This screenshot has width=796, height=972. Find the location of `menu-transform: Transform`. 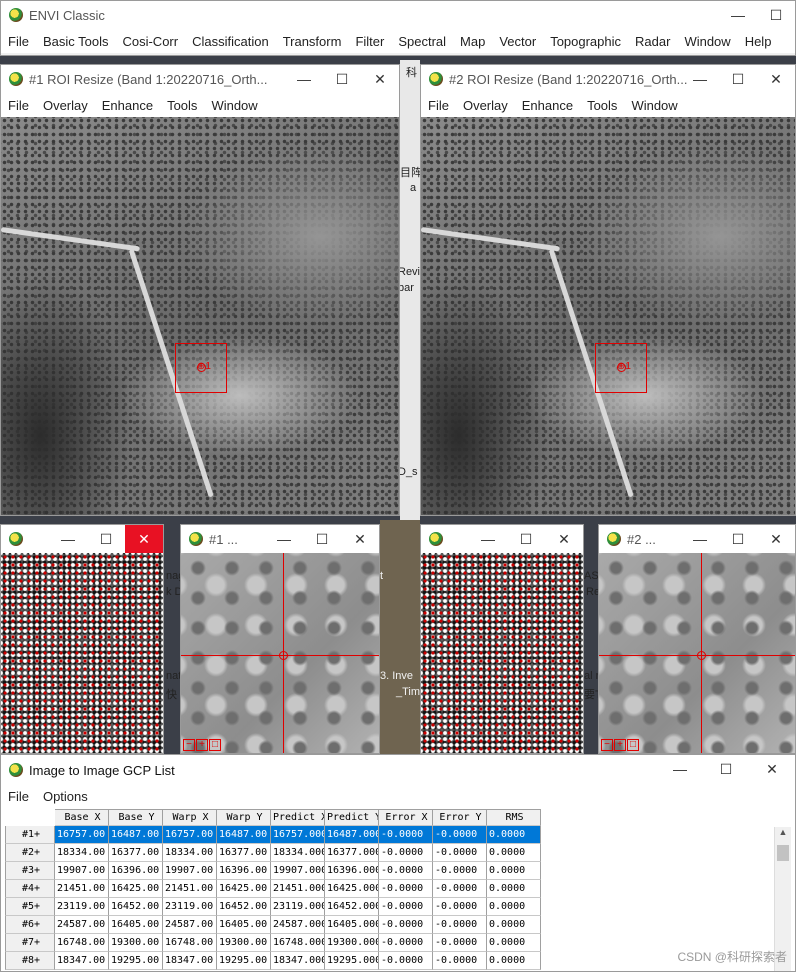

menu-transform: Transform is located at coordinates (312, 41).